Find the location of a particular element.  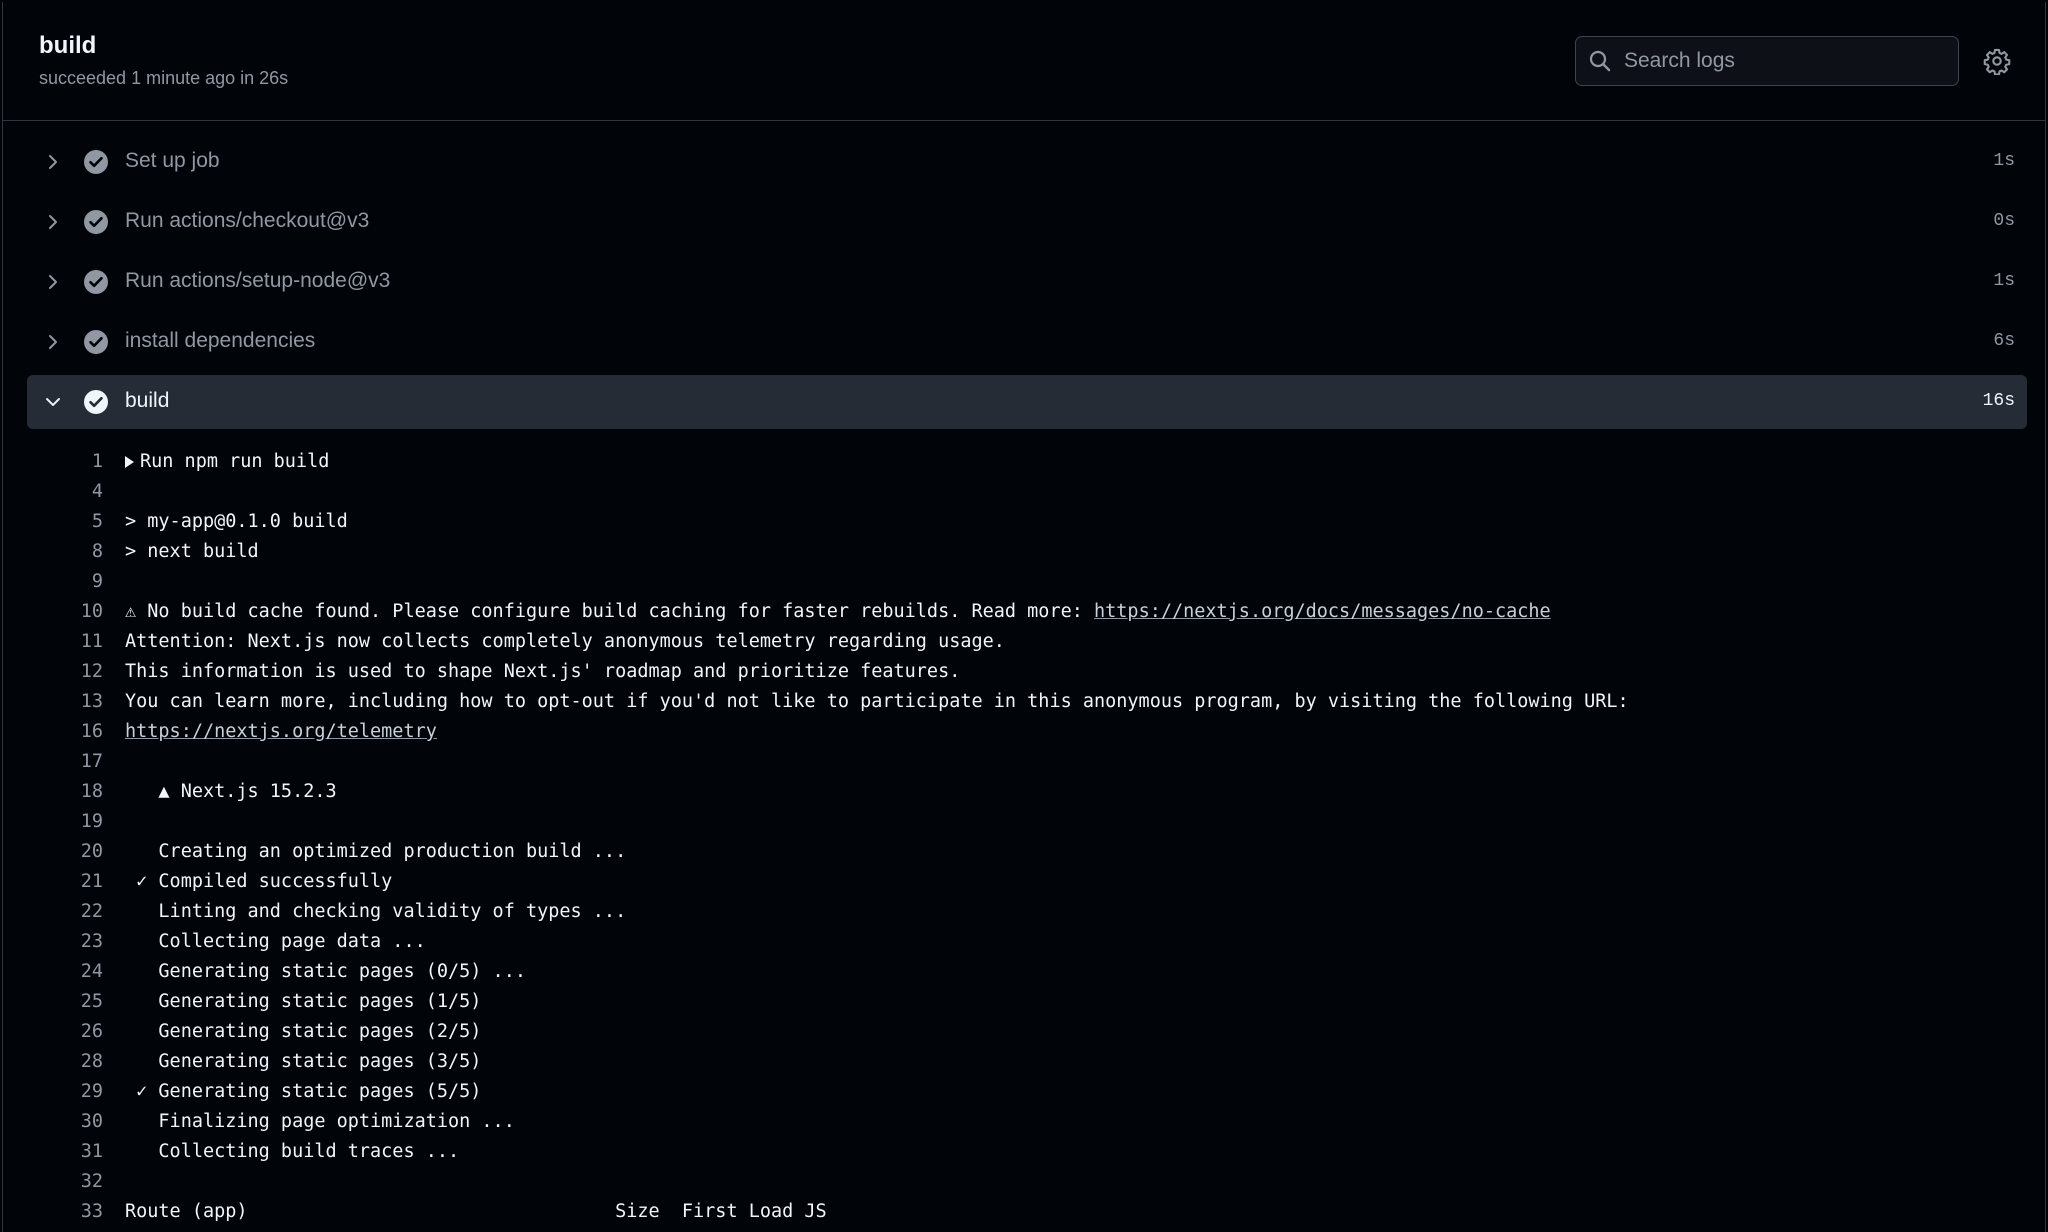

log-text-content: > my-app@0.1.0 build is located at coordinates (236, 521).